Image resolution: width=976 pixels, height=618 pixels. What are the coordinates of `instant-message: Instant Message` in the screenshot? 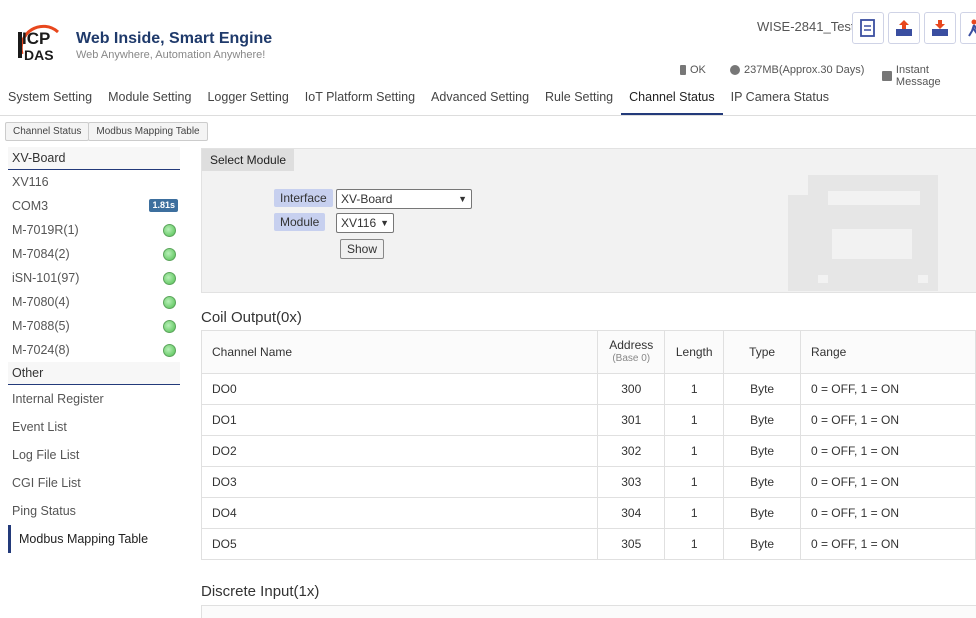 It's located at (929, 76).